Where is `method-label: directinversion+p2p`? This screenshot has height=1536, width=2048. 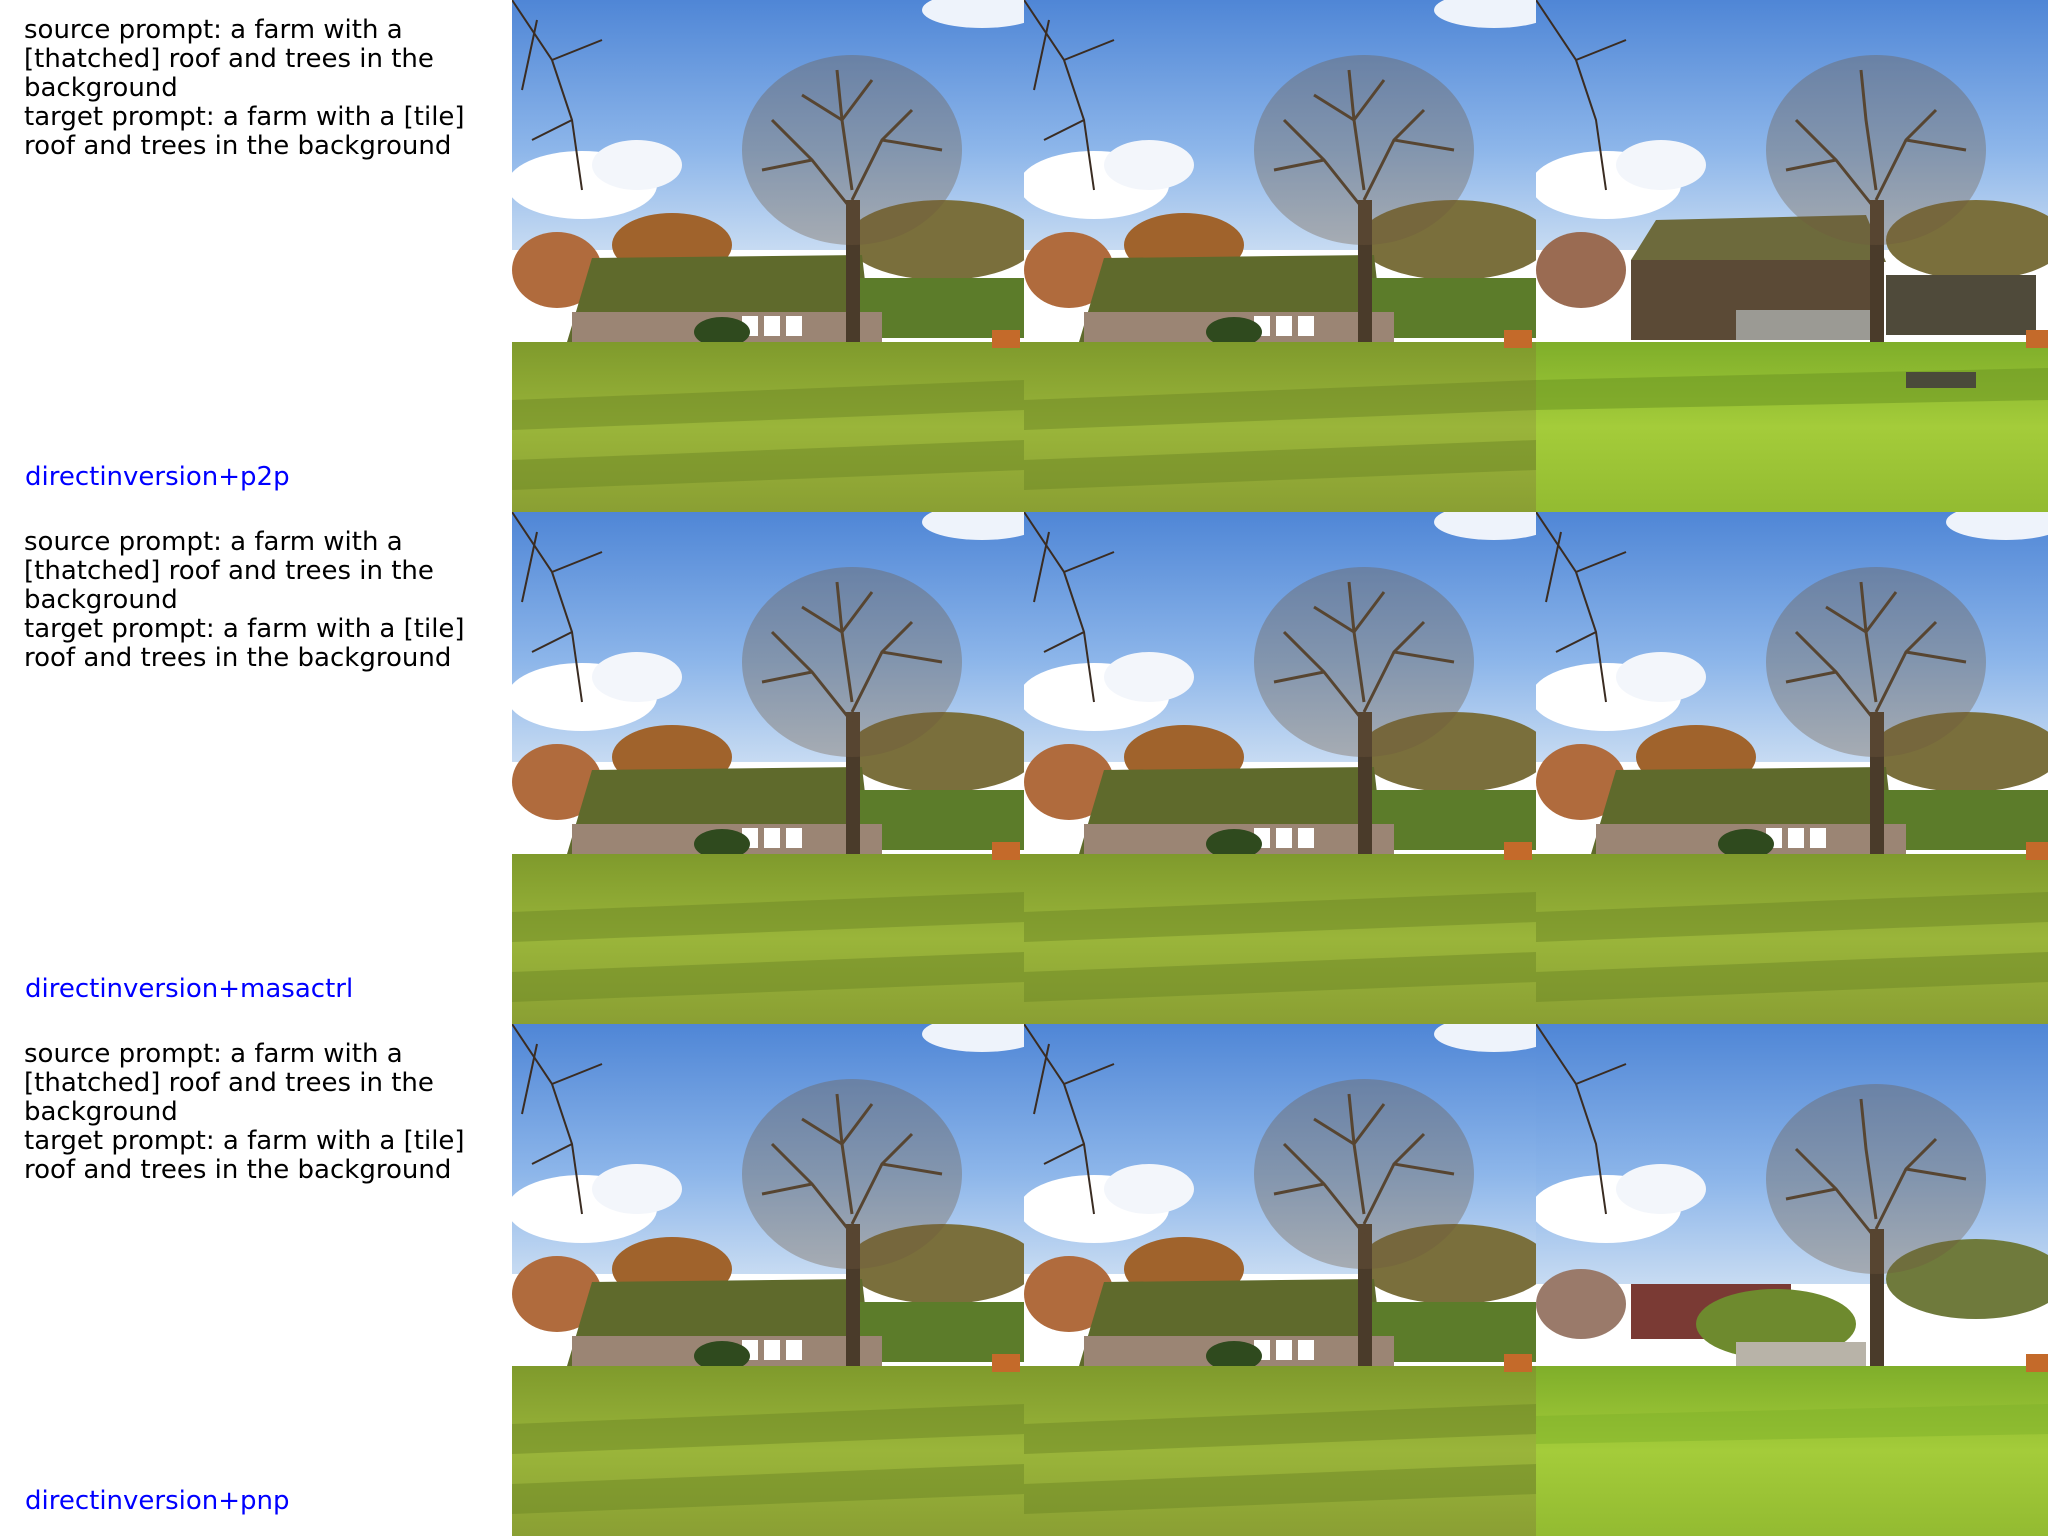 method-label: directinversion+p2p is located at coordinates (157, 477).